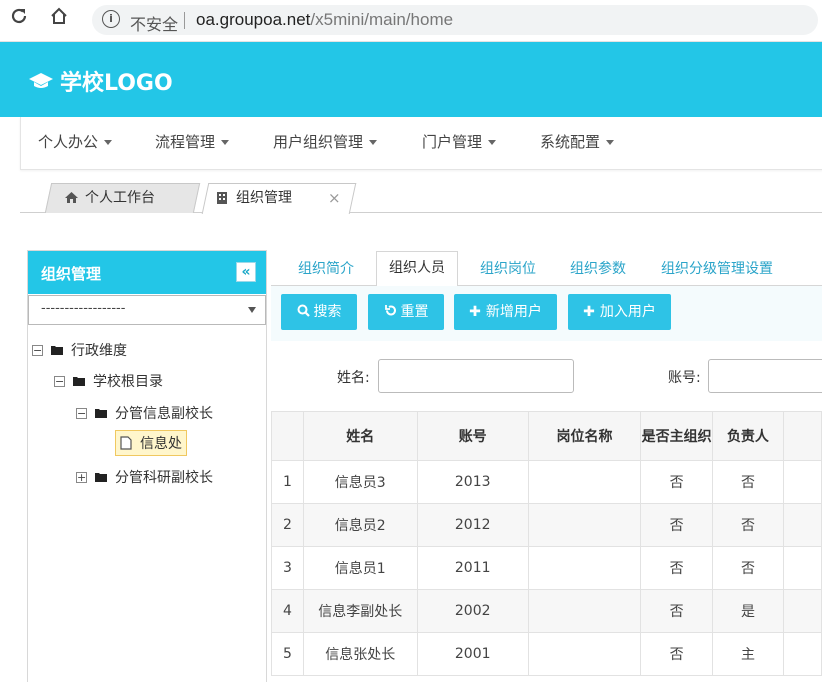 This screenshot has width=822, height=682. Describe the element at coordinates (472, 482) in the screenshot. I see `cell-account: 2013` at that location.